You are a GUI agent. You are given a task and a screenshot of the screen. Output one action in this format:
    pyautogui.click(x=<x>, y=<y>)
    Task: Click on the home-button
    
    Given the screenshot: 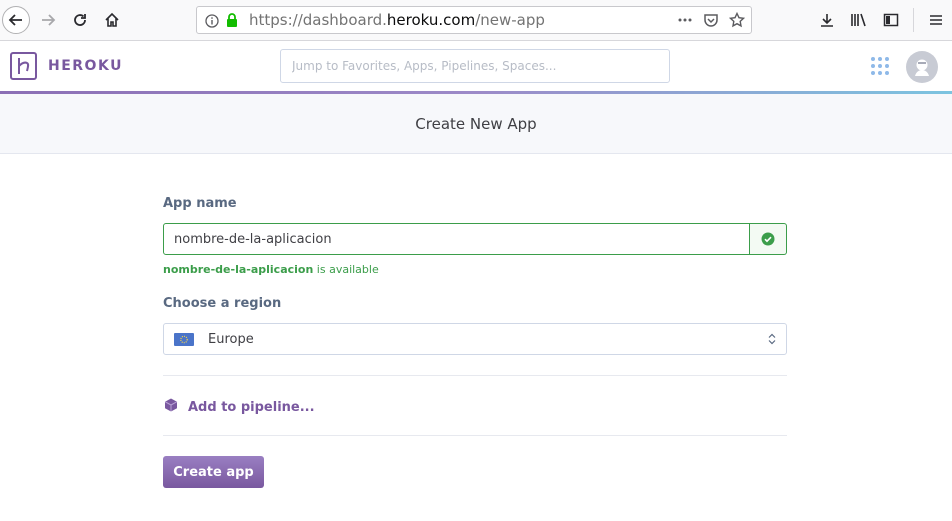 What is the action you would take?
    pyautogui.click(x=112, y=20)
    